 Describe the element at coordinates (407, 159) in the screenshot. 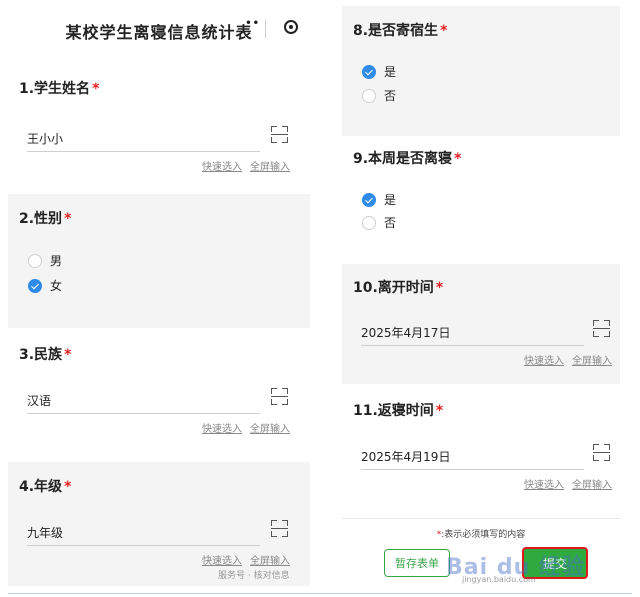

I see `question-title: 9.本周是否离寝 *` at that location.